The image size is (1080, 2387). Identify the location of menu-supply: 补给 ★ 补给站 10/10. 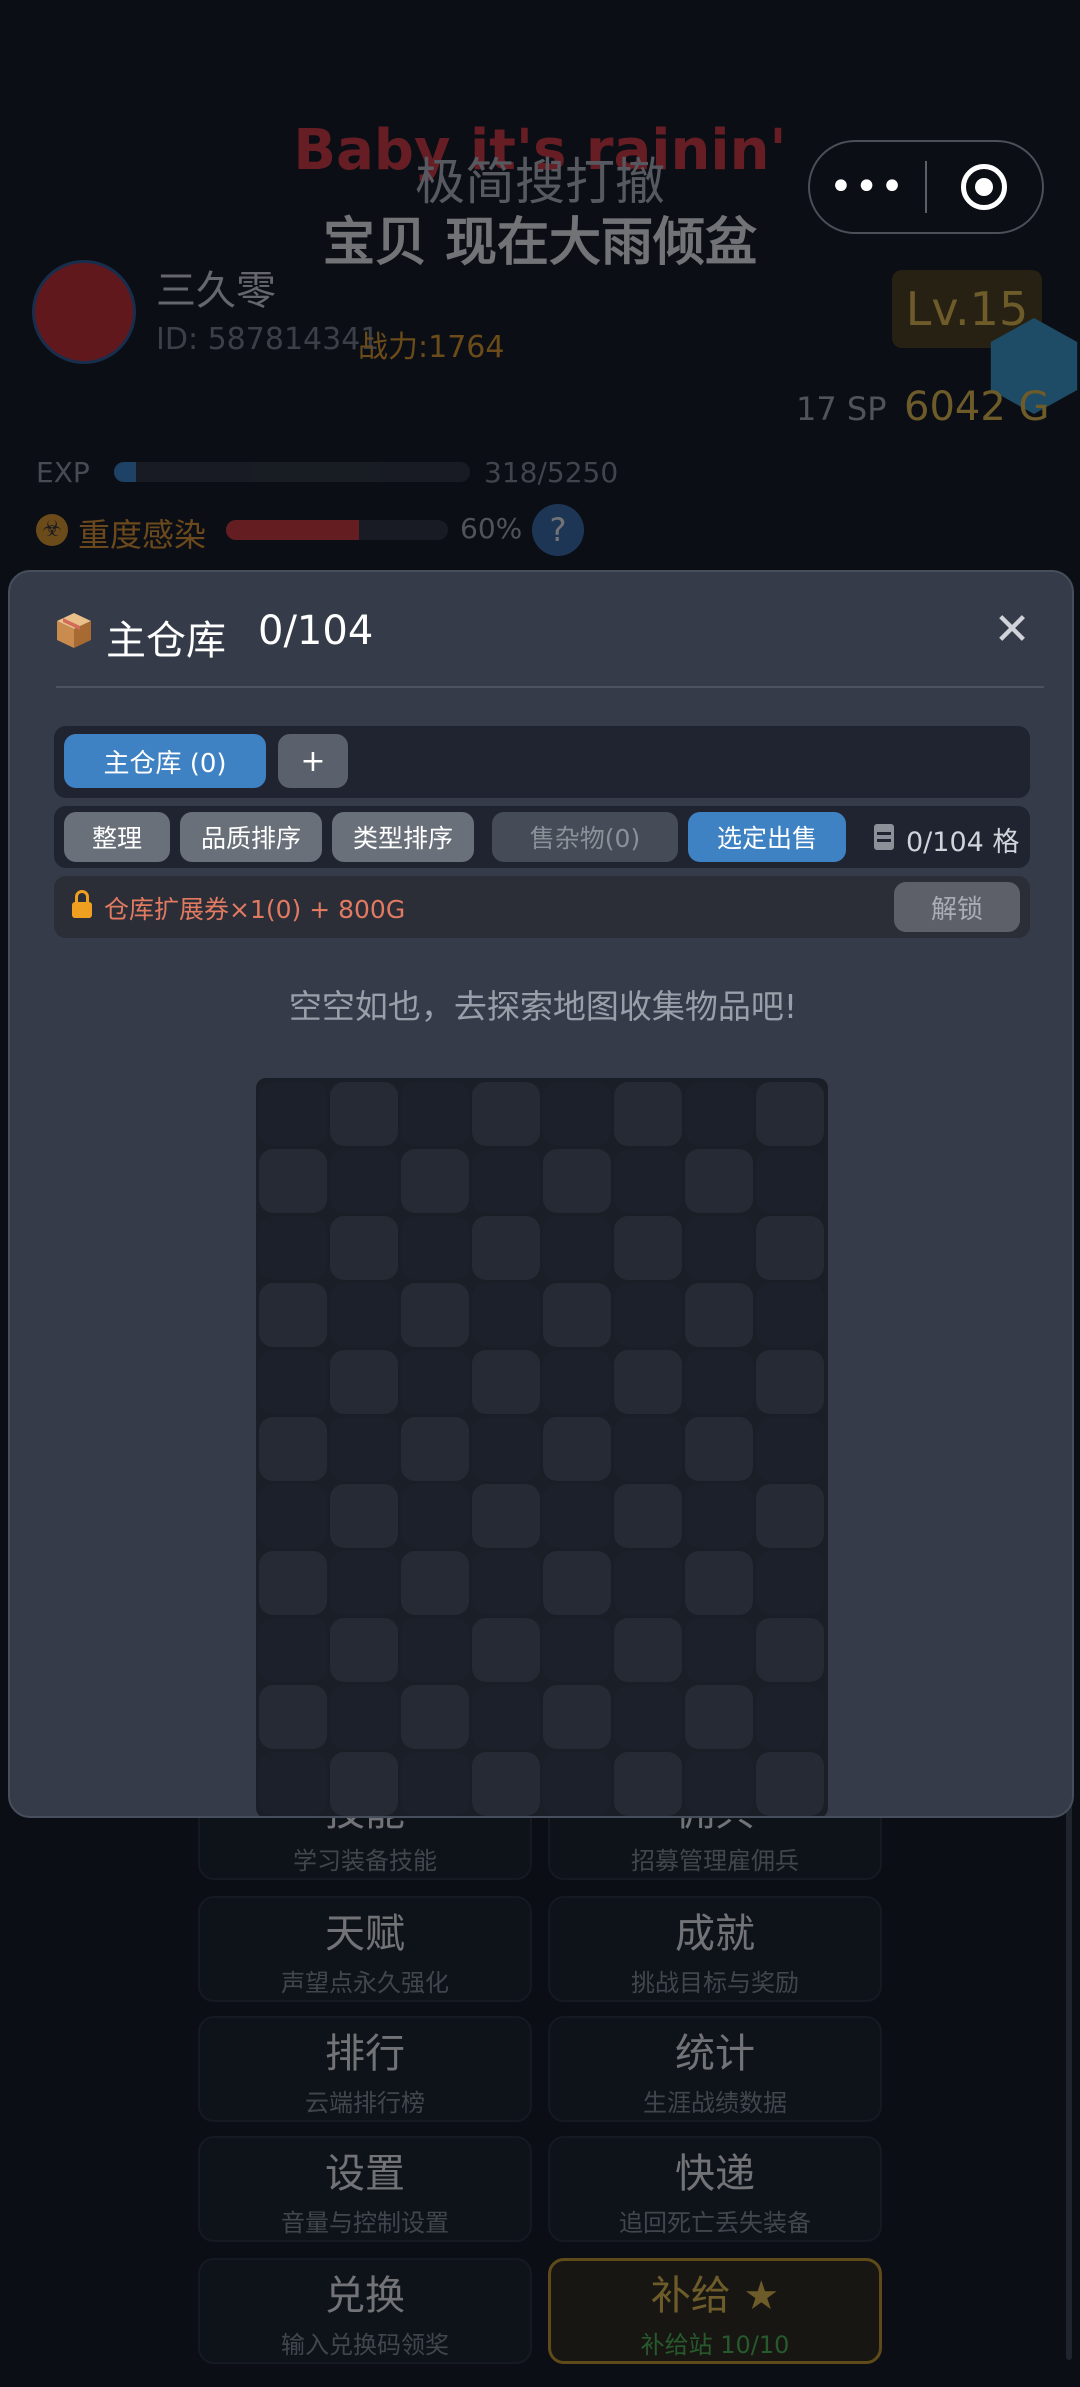
(715, 2311).